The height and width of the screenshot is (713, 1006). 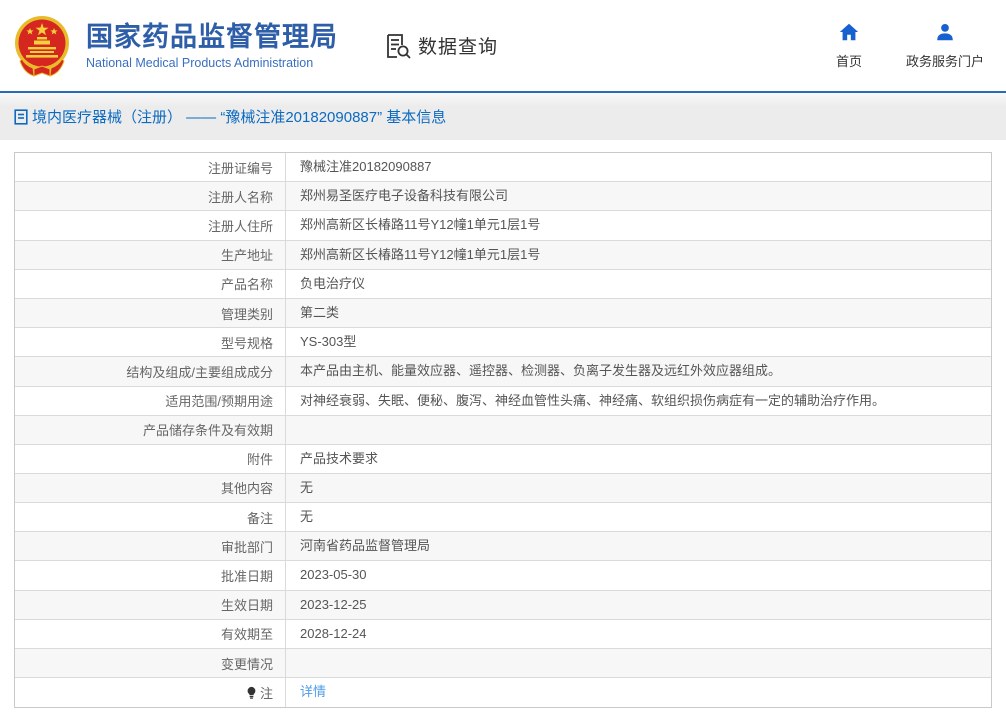 I want to click on table-row: 备注 无, so click(x=503, y=518).